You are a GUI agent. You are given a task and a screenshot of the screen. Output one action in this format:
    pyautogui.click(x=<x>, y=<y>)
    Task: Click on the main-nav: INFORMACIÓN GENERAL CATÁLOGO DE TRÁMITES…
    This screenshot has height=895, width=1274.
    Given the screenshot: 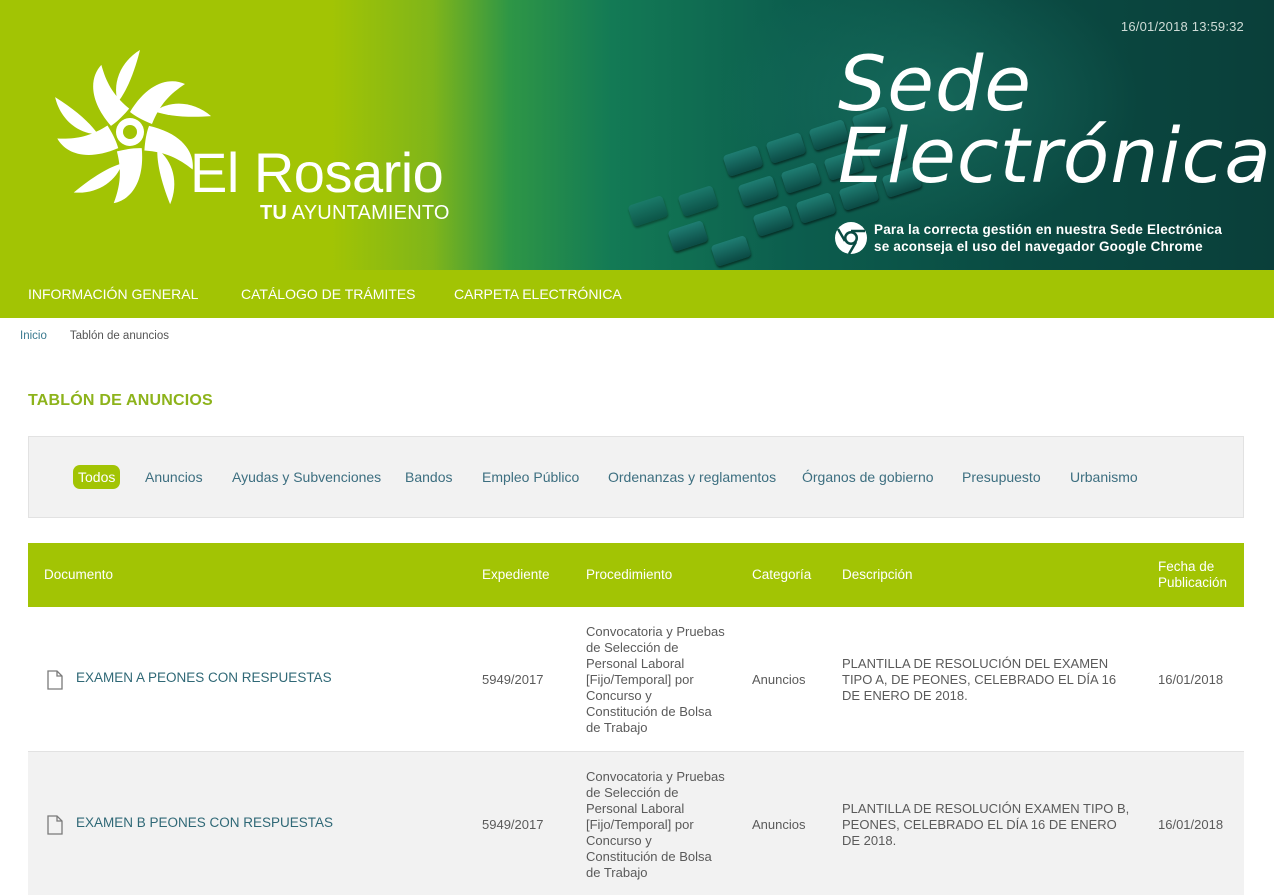 What is the action you would take?
    pyautogui.click(x=637, y=294)
    